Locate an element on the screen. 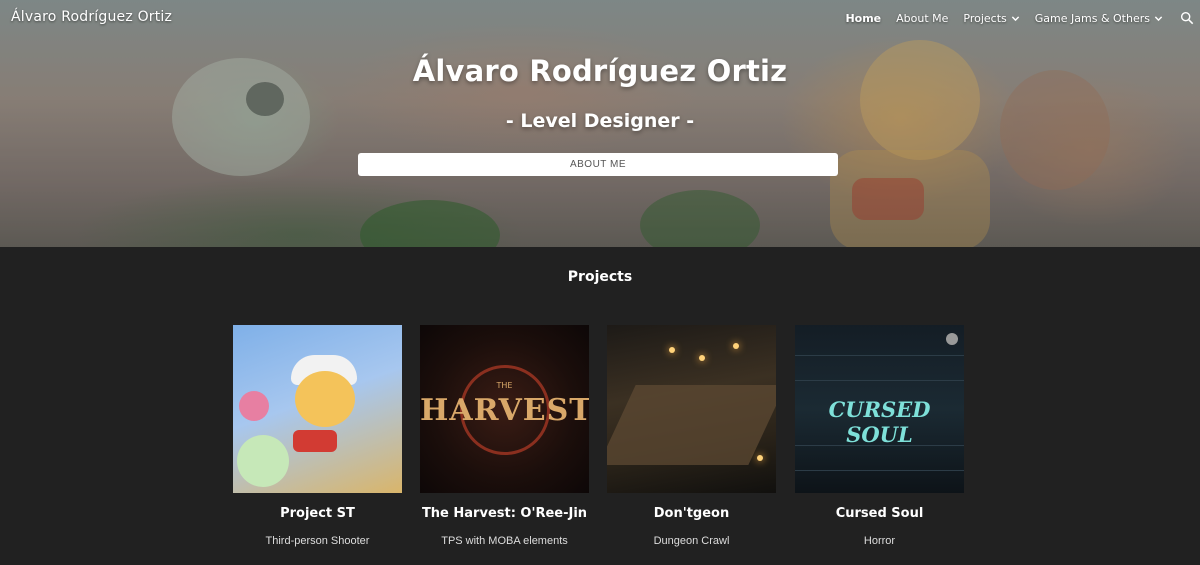  section-title: Projects is located at coordinates (600, 277).